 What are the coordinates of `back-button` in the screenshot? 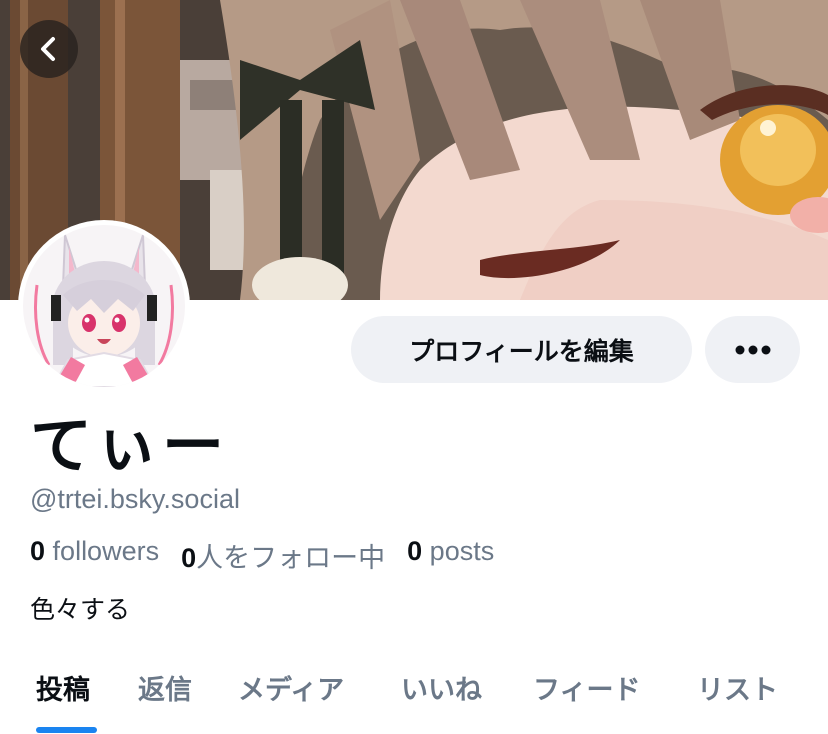 It's located at (49, 49).